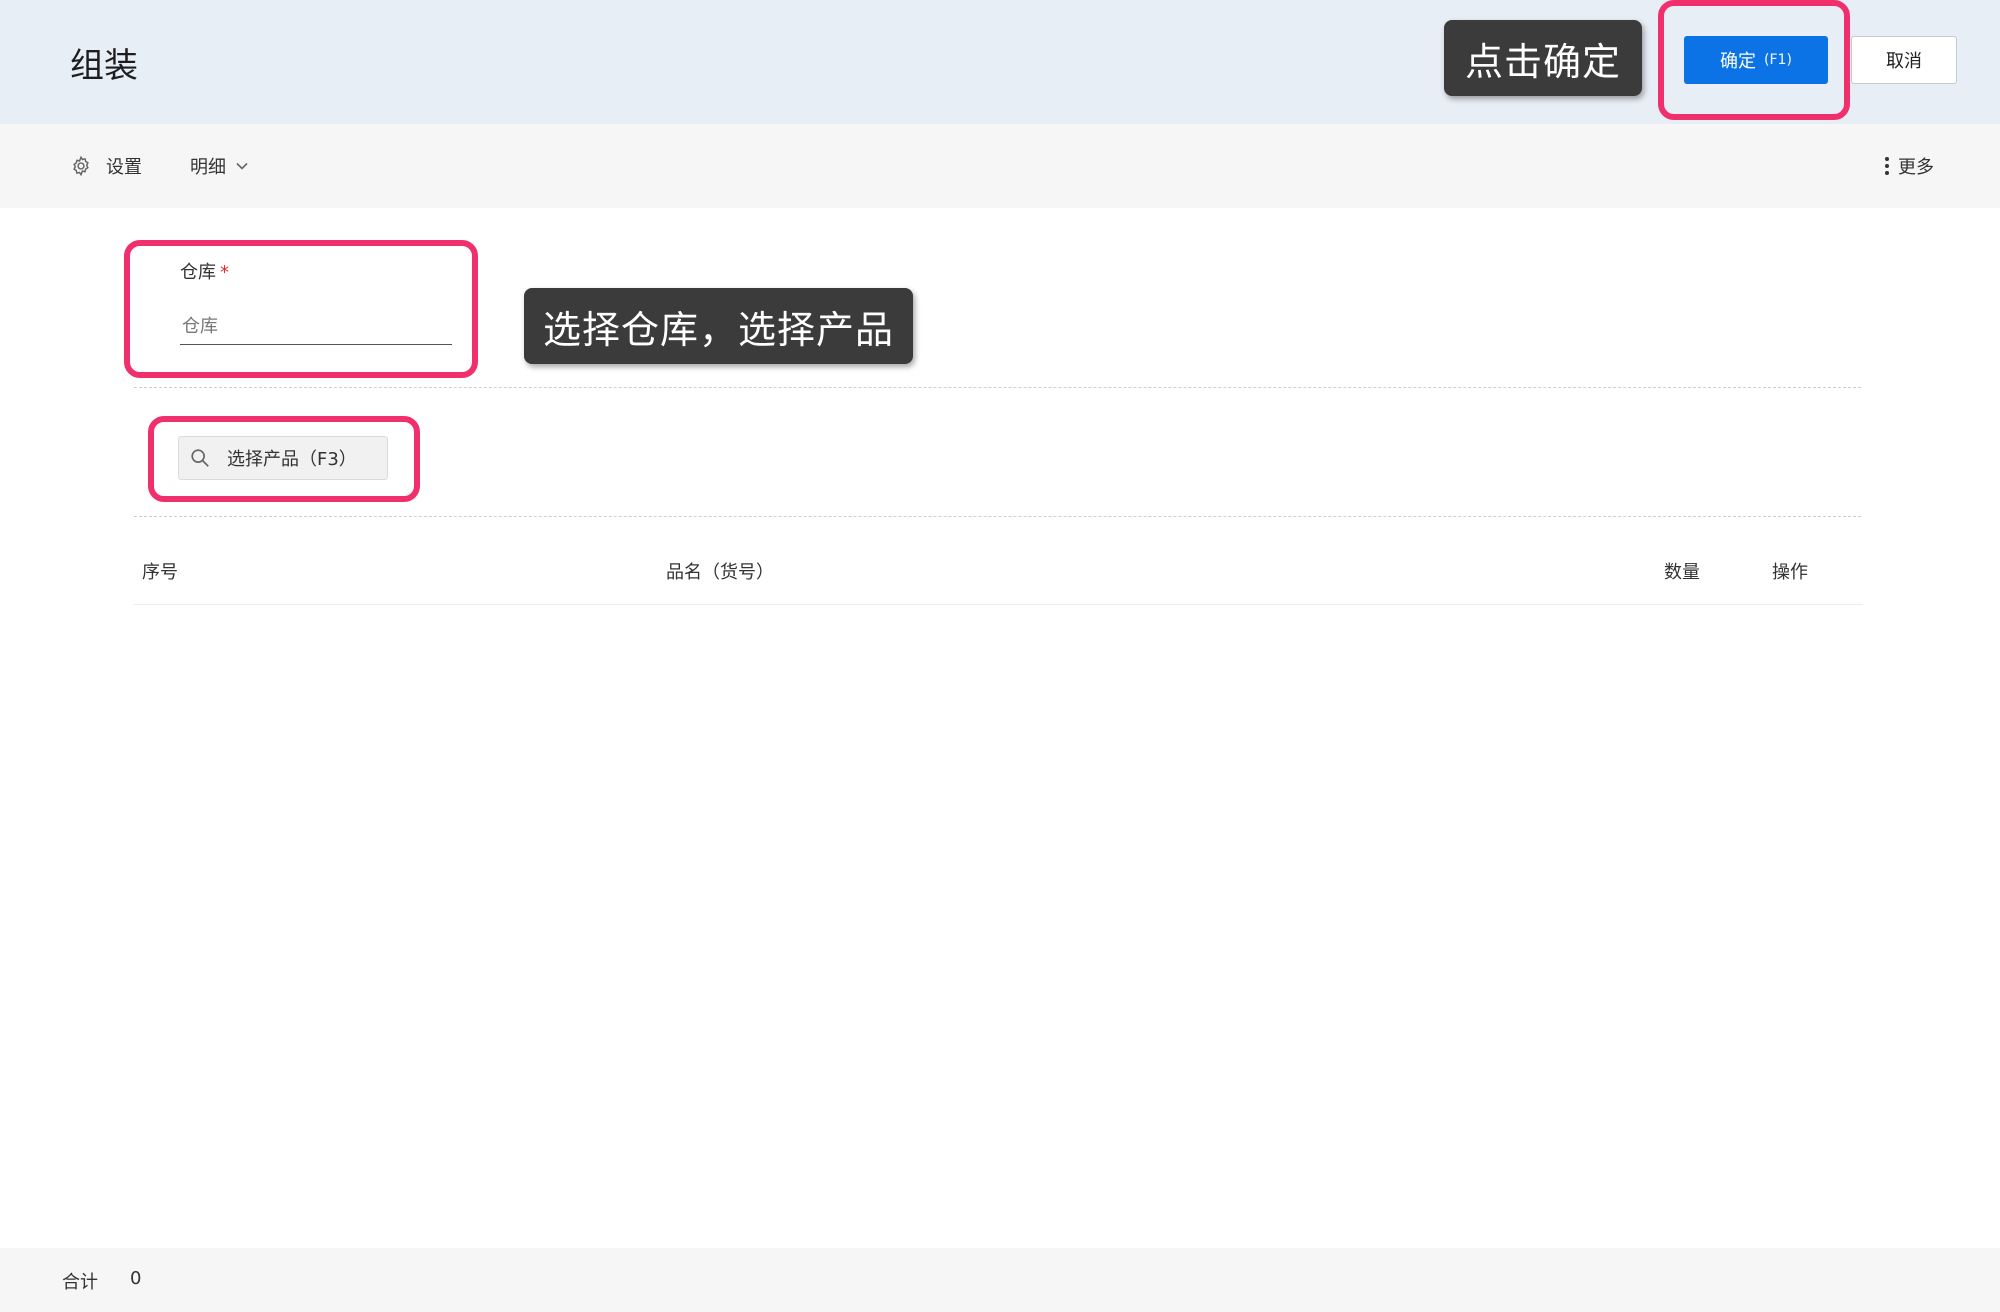 Image resolution: width=2000 pixels, height=1312 pixels. Describe the element at coordinates (124, 167) in the screenshot. I see `settings-label: 设置` at that location.